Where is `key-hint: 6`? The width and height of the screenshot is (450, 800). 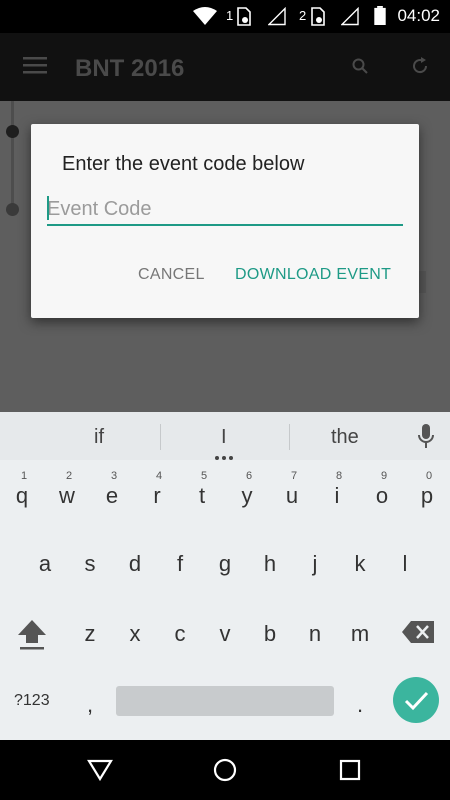
key-hint: 6 is located at coordinates (249, 476).